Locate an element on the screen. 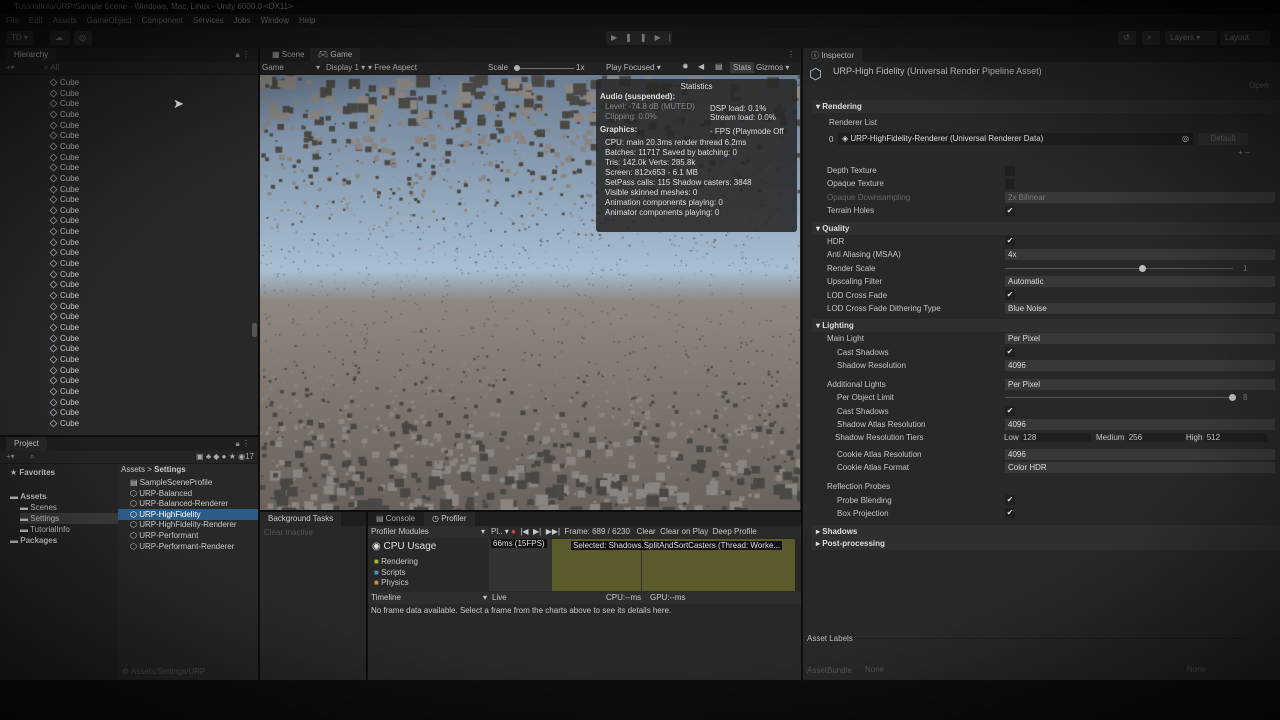  menu-component: Component is located at coordinates (162, 21).